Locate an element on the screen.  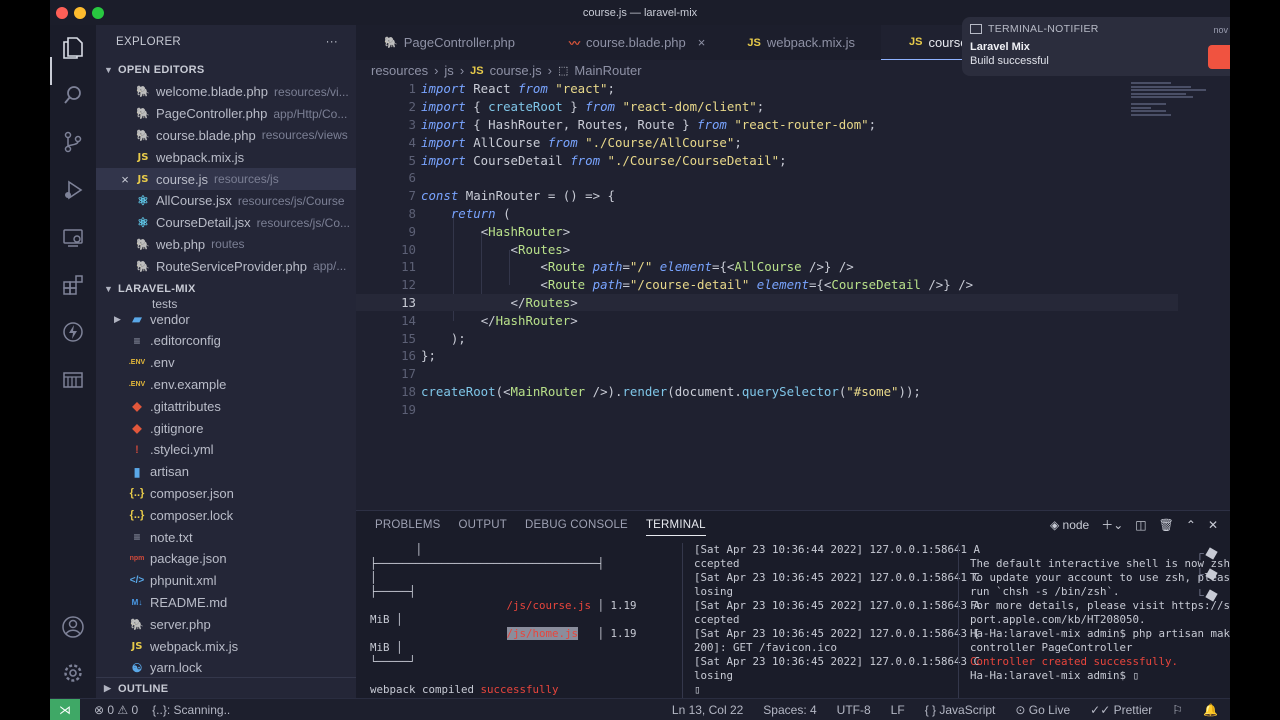
go-live-button: ⊙ Go Live is located at coordinates (1042, 710).